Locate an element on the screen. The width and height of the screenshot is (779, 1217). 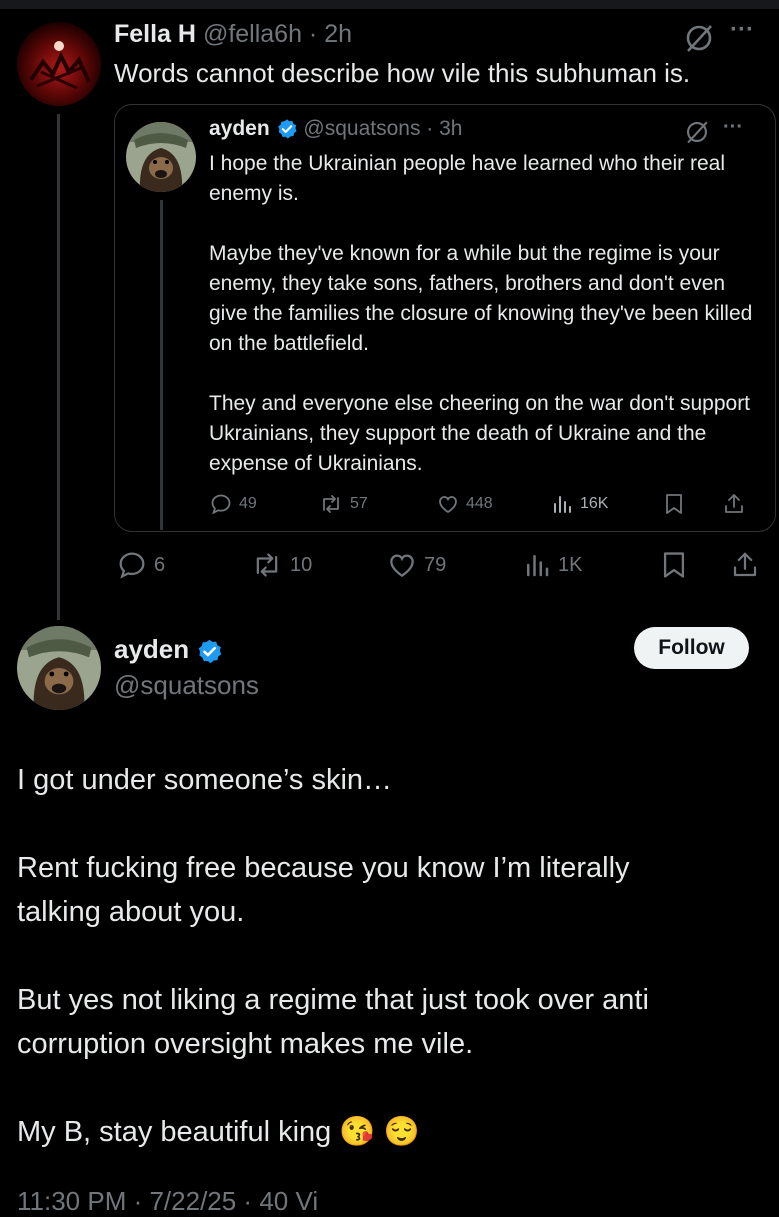
avatar-ayden is located at coordinates (59, 668).